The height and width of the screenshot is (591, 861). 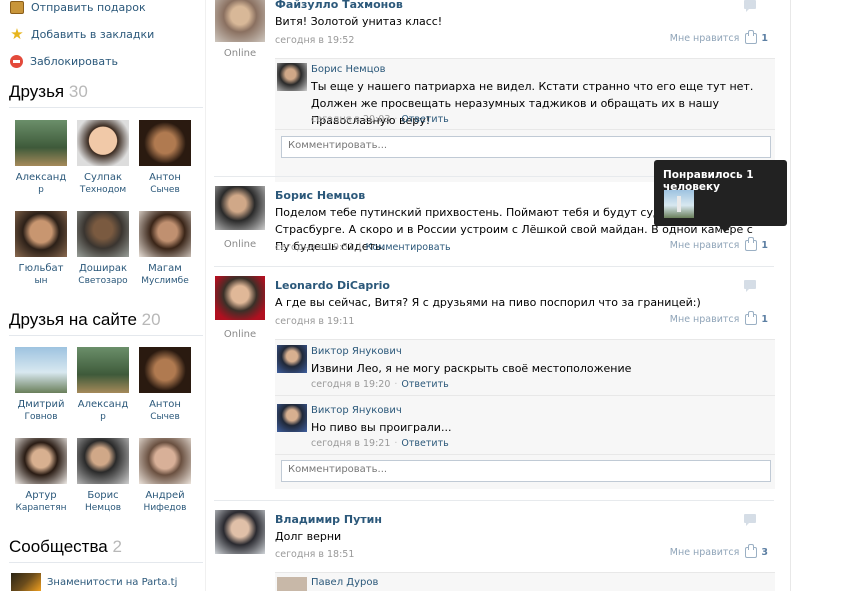 I want to click on friend-card: Магам Муслимбе, so click(x=165, y=249).